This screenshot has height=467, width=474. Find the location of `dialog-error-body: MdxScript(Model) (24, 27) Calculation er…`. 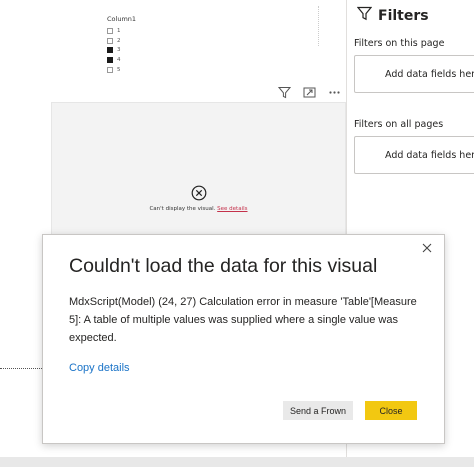

dialog-error-body: MdxScript(Model) (24, 27) Calculation er… is located at coordinates (243, 320).